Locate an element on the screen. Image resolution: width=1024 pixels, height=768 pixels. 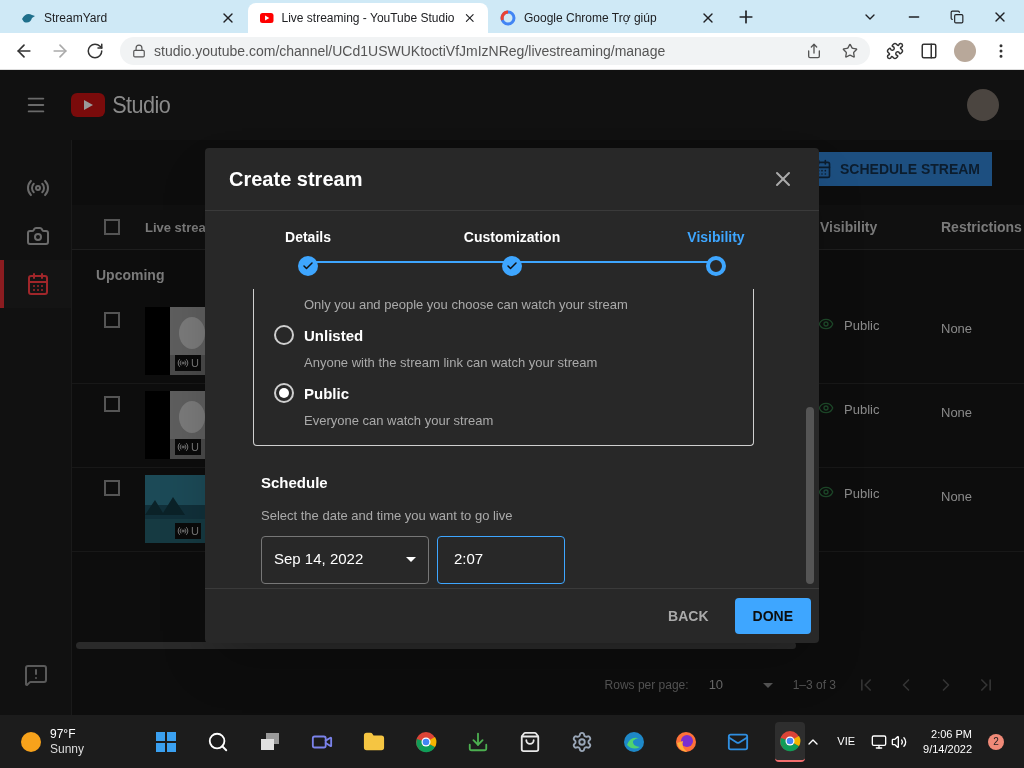
done-button: DONE is located at coordinates (772, 616).